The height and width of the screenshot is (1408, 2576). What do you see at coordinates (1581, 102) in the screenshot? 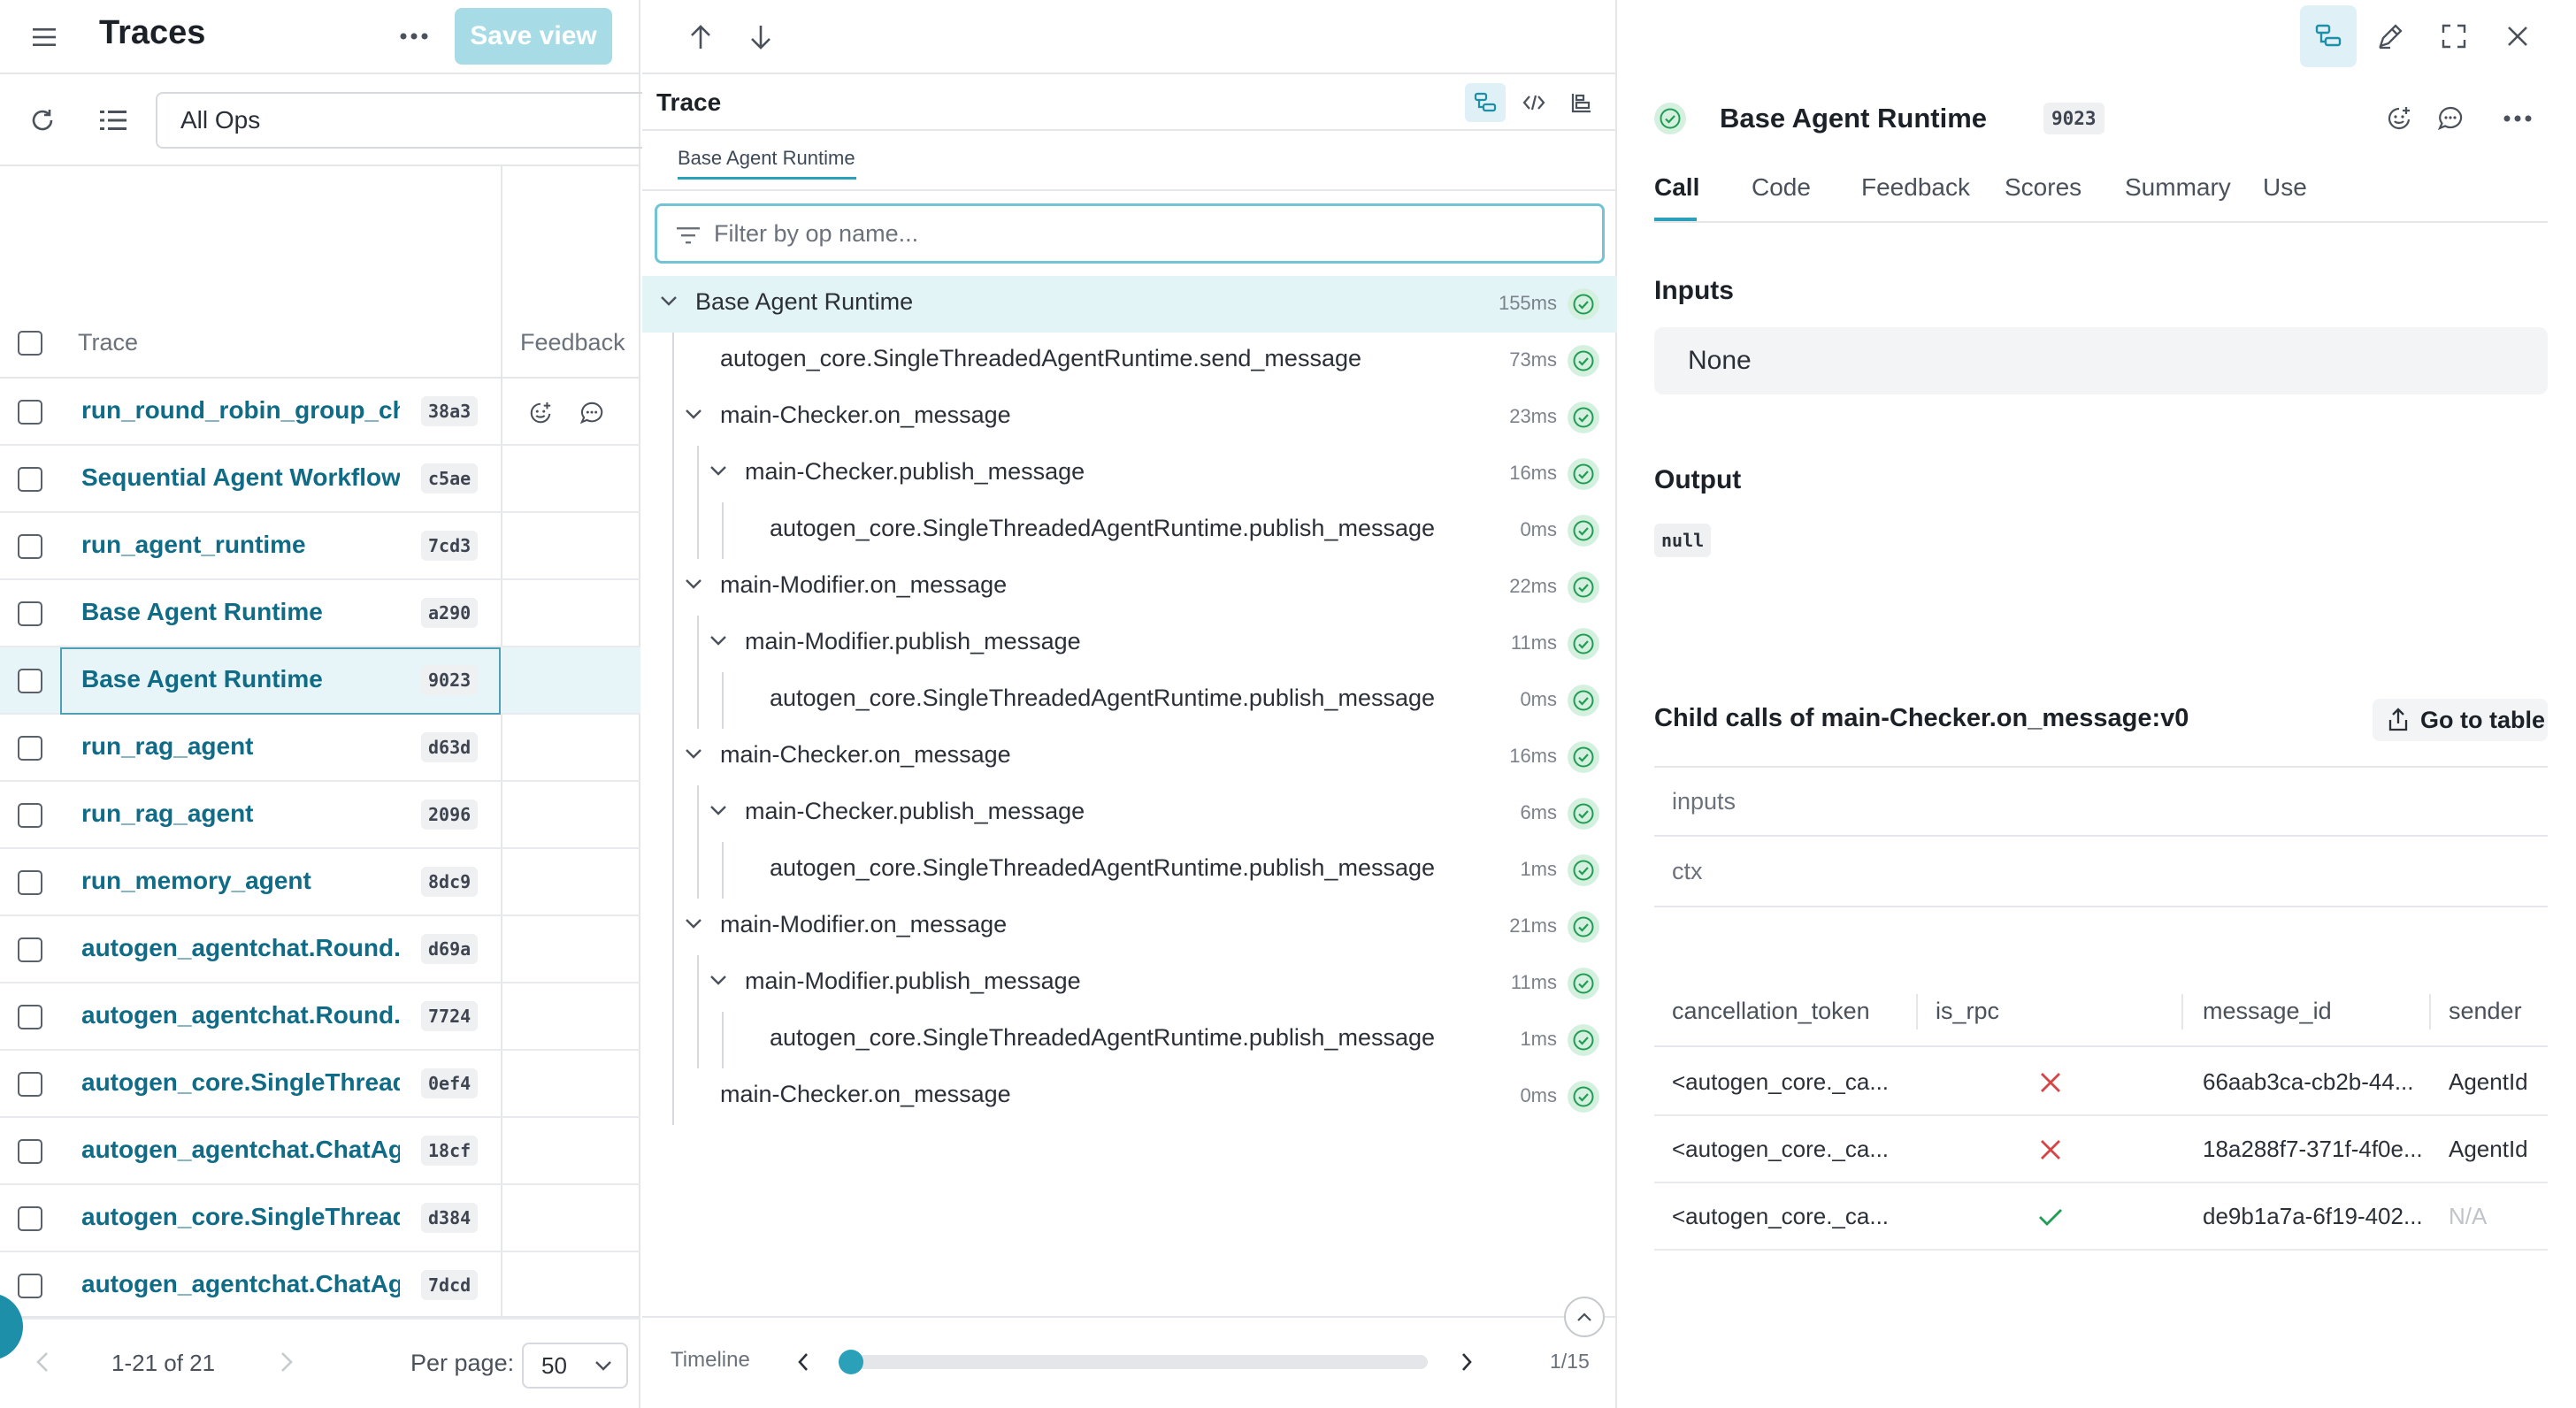
I see `flame-graph-icon` at bounding box center [1581, 102].